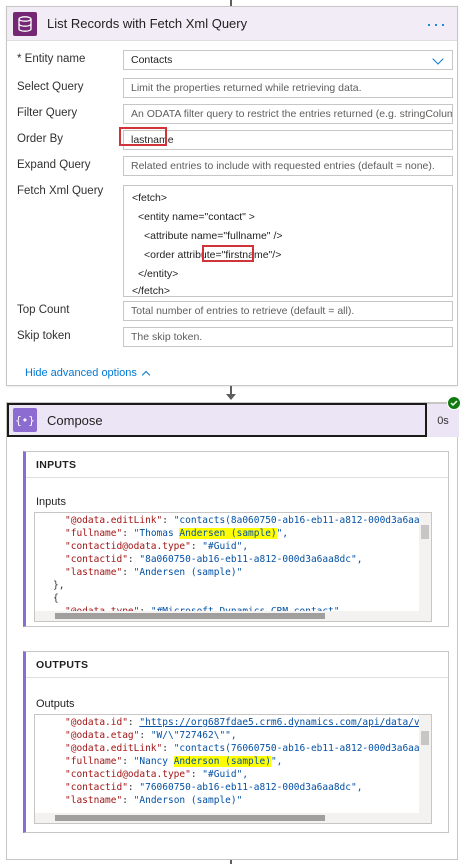 This screenshot has width=474, height=864. What do you see at coordinates (277, 255) in the screenshot?
I see `xml-order-close: />` at bounding box center [277, 255].